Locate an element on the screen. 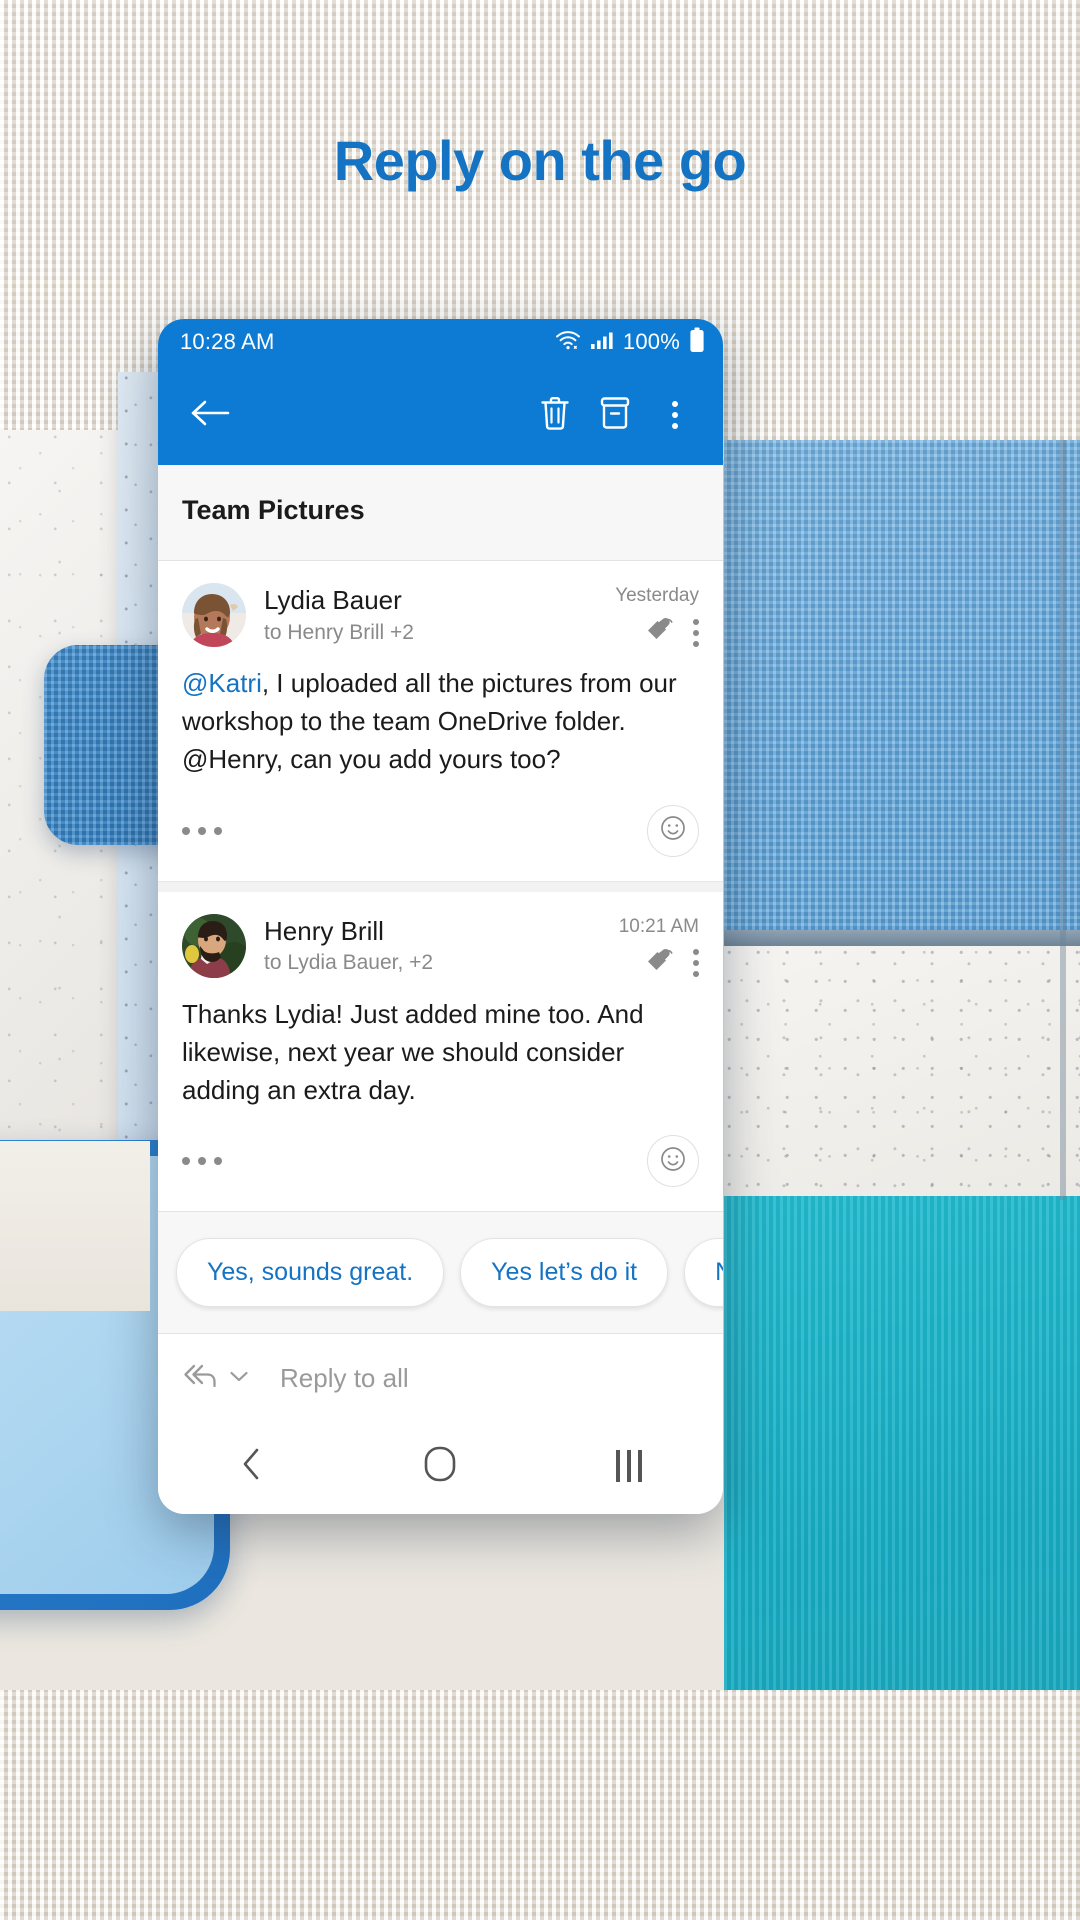  nav-home-button is located at coordinates (440, 1466).